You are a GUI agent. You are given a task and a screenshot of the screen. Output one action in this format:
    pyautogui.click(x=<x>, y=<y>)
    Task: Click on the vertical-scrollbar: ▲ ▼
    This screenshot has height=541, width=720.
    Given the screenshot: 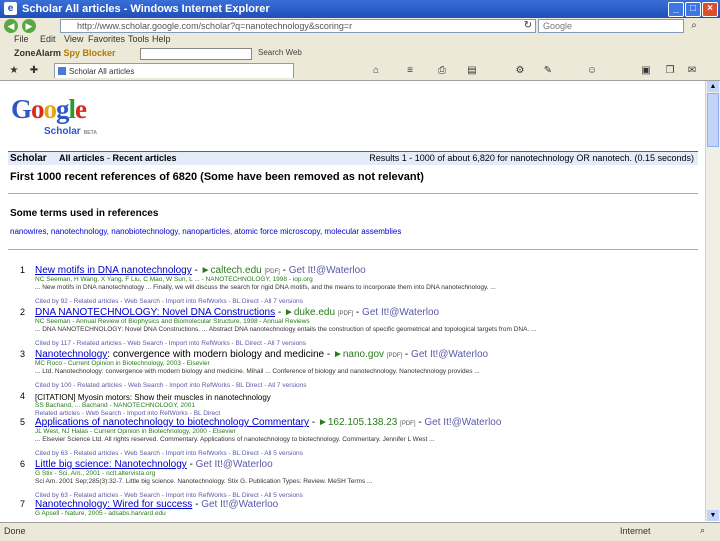 What is the action you would take?
    pyautogui.click(x=712, y=301)
    